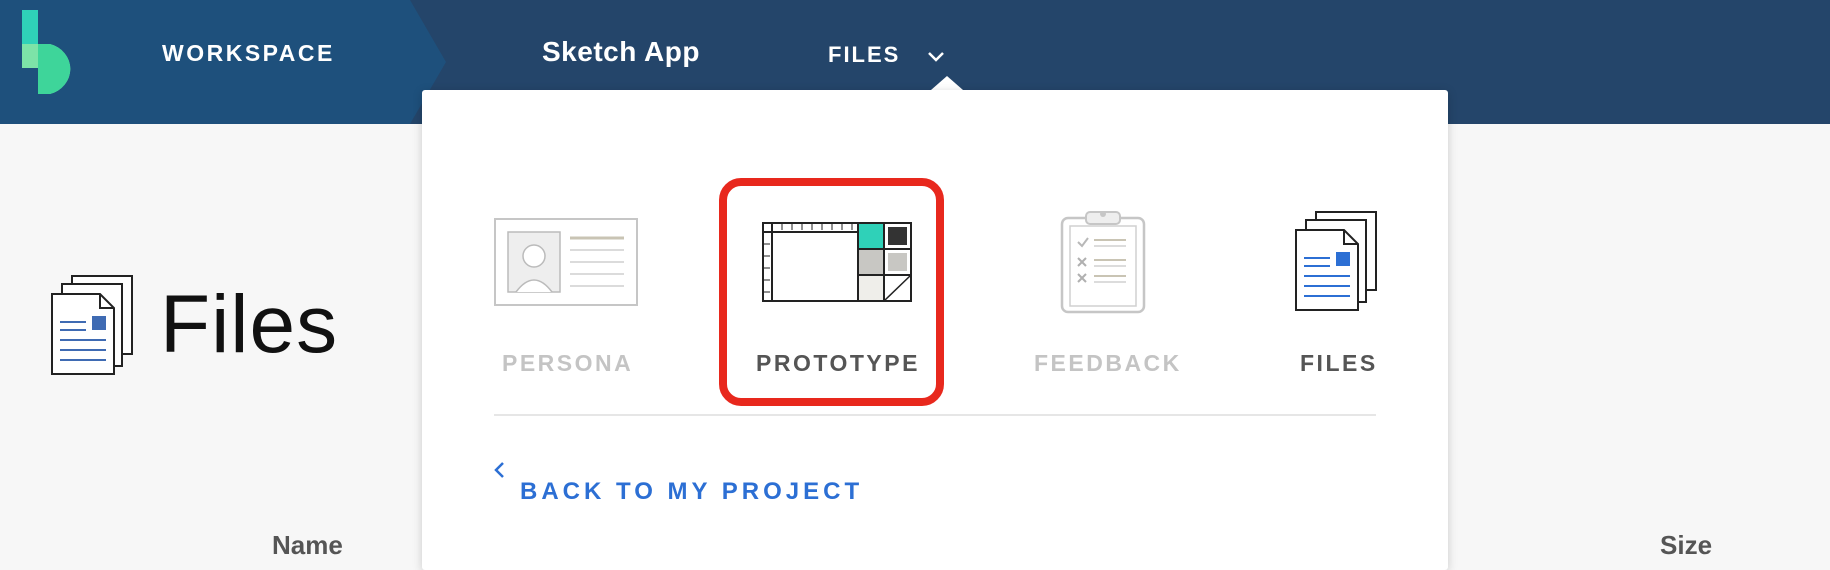 The image size is (1830, 570). Describe the element at coordinates (249, 324) in the screenshot. I see `page-title: Files` at that location.